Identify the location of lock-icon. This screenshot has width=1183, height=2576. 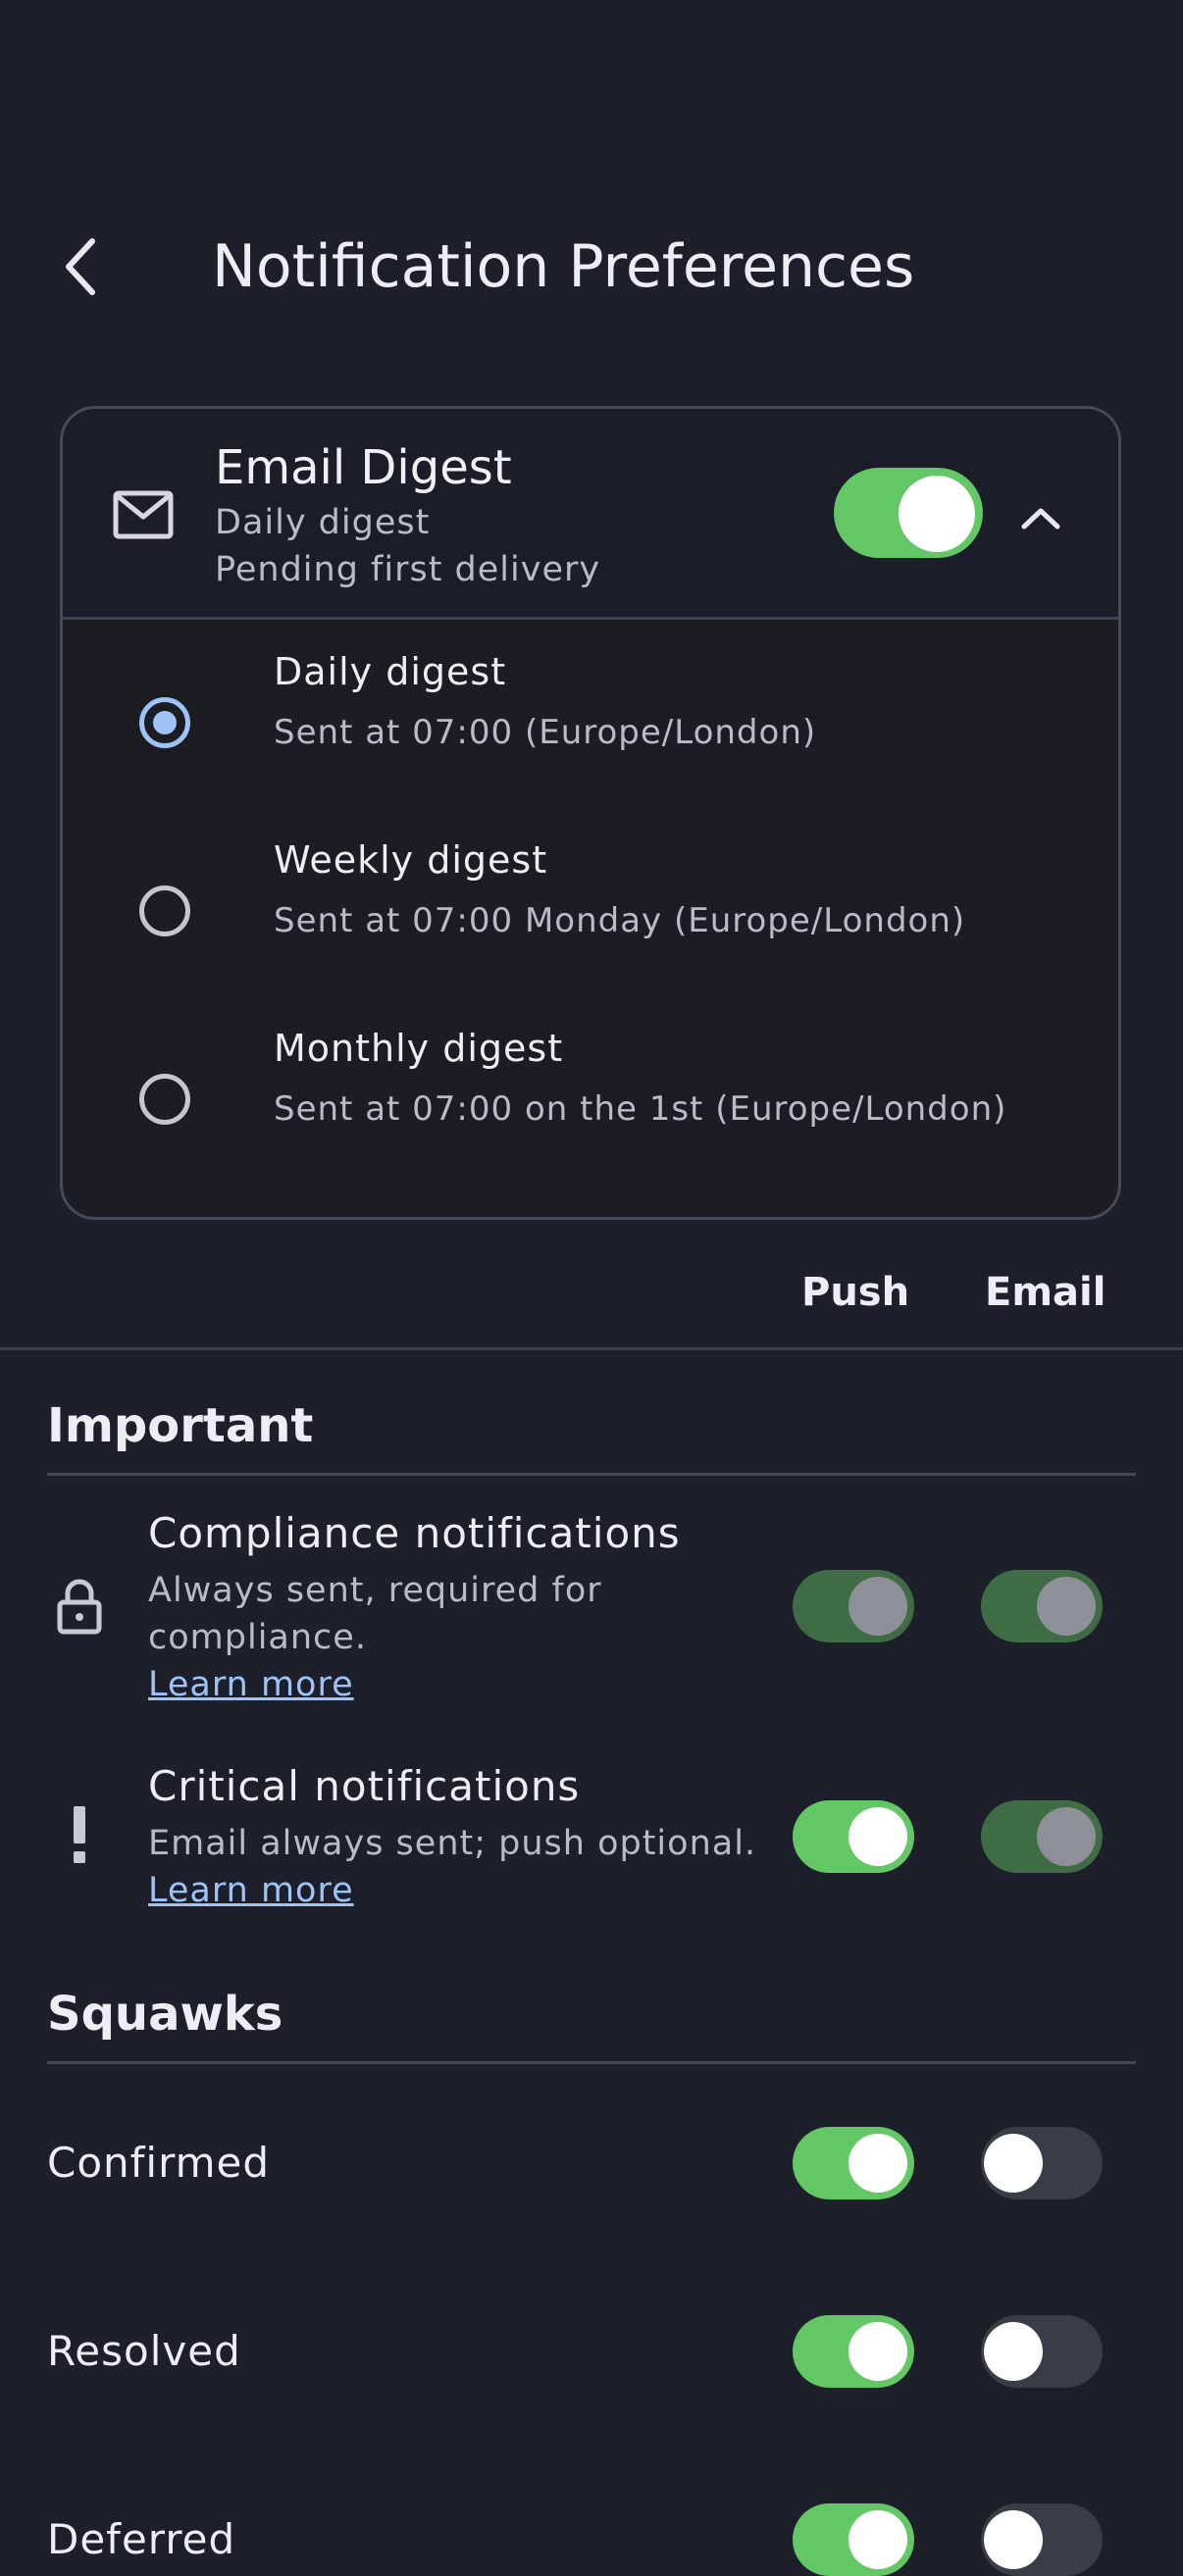
(80, 1607).